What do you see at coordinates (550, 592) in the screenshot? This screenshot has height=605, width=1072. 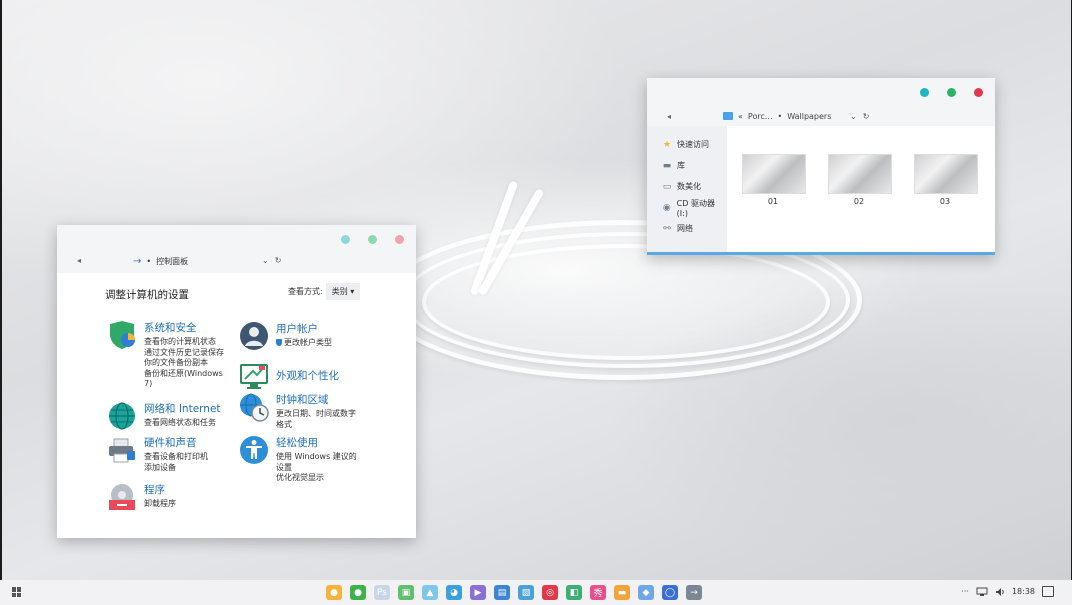 I see `taskbar-app-app-10-icon: ◎` at bounding box center [550, 592].